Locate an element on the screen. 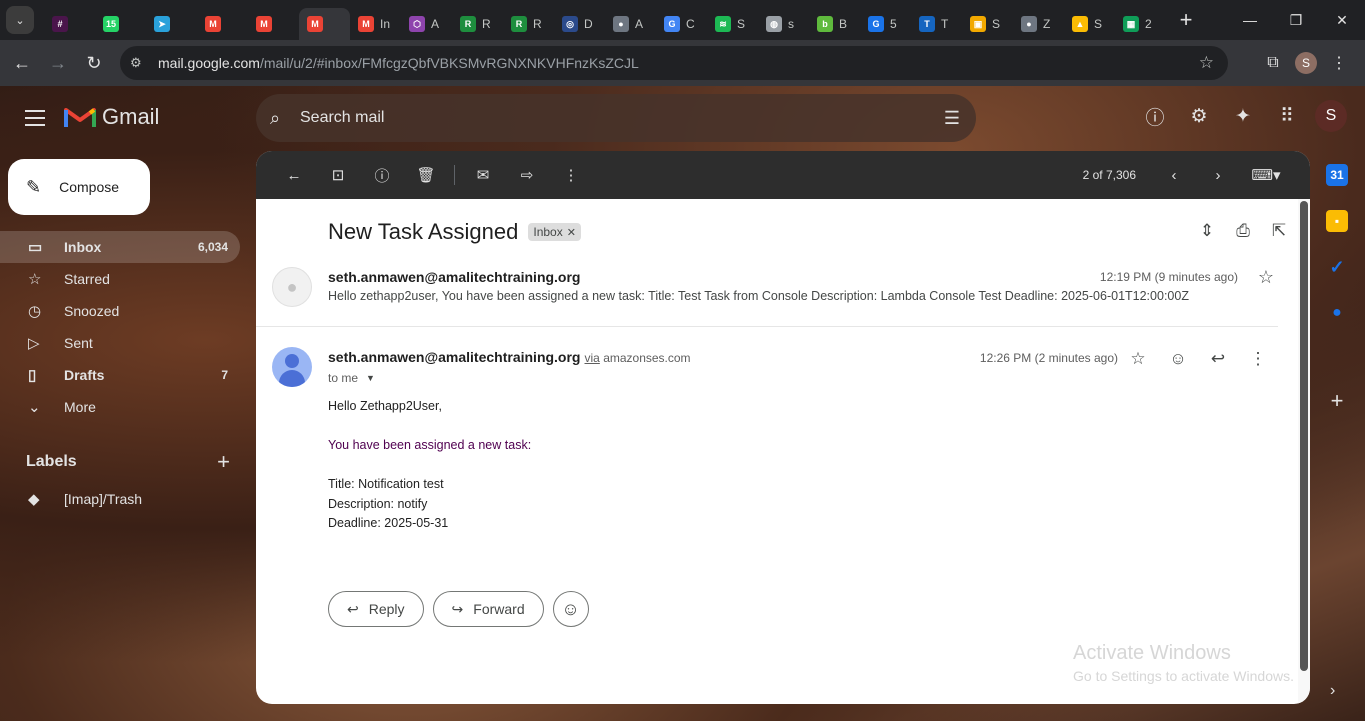 The image size is (1365, 721). sidebar-item-drafts: ▯ Drafts 7 is located at coordinates (120, 375).